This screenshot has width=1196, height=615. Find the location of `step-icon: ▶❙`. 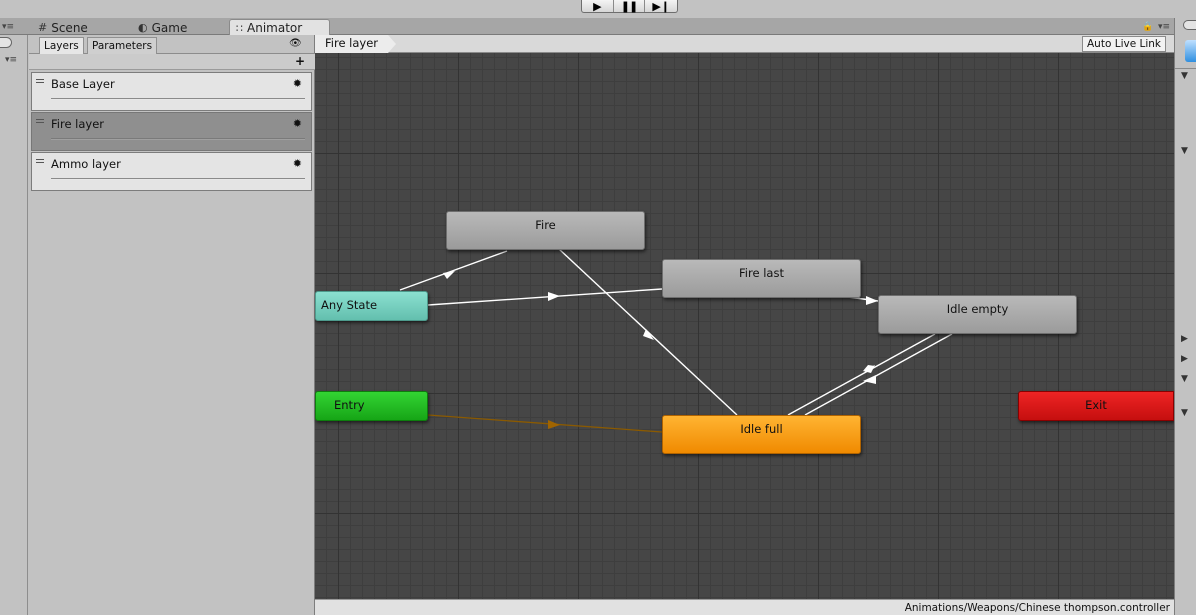

step-icon: ▶❙ is located at coordinates (661, 6).